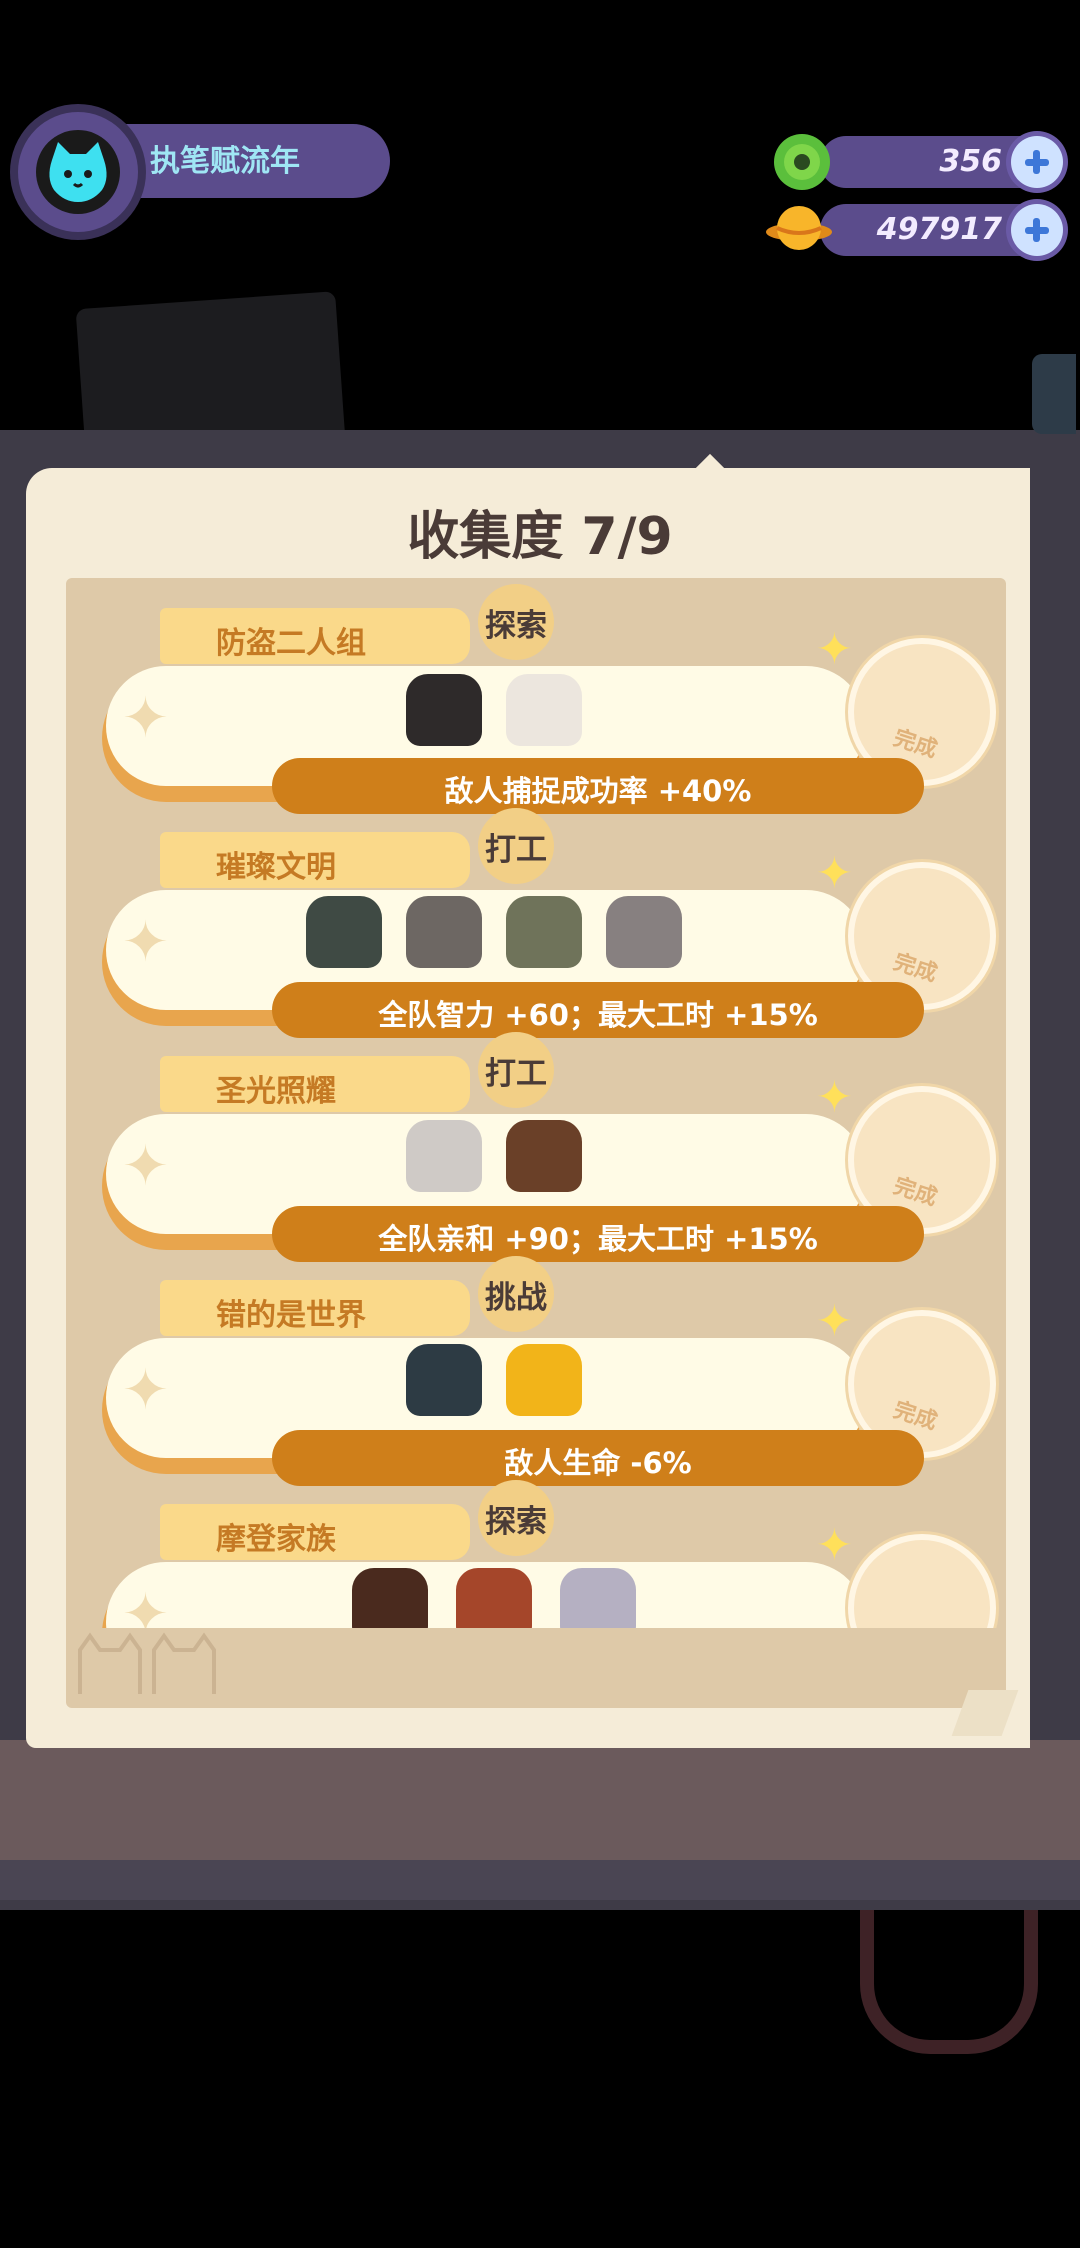 The image size is (1080, 2248). What do you see at coordinates (444, 932) in the screenshot?
I see `character-sphinx-icon` at bounding box center [444, 932].